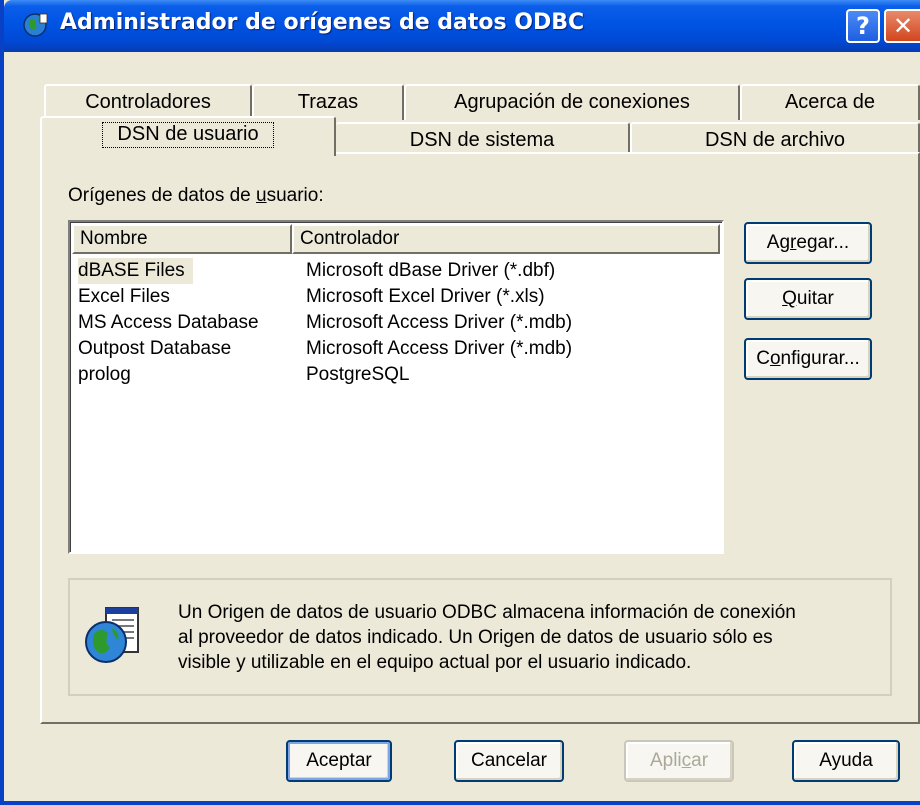  I want to click on row-driver: PostgreSQL, so click(358, 374).